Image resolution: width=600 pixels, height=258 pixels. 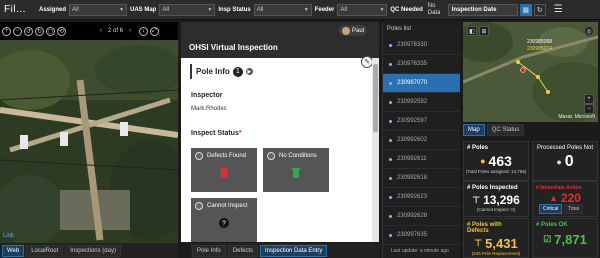 What do you see at coordinates (362, 9) in the screenshot?
I see `feeder-select: All ▼` at bounding box center [362, 9].